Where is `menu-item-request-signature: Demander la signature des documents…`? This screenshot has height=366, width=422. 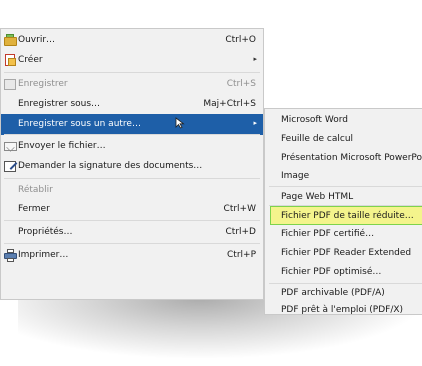 menu-item-request-signature: Demander la signature des documents… is located at coordinates (132, 166).